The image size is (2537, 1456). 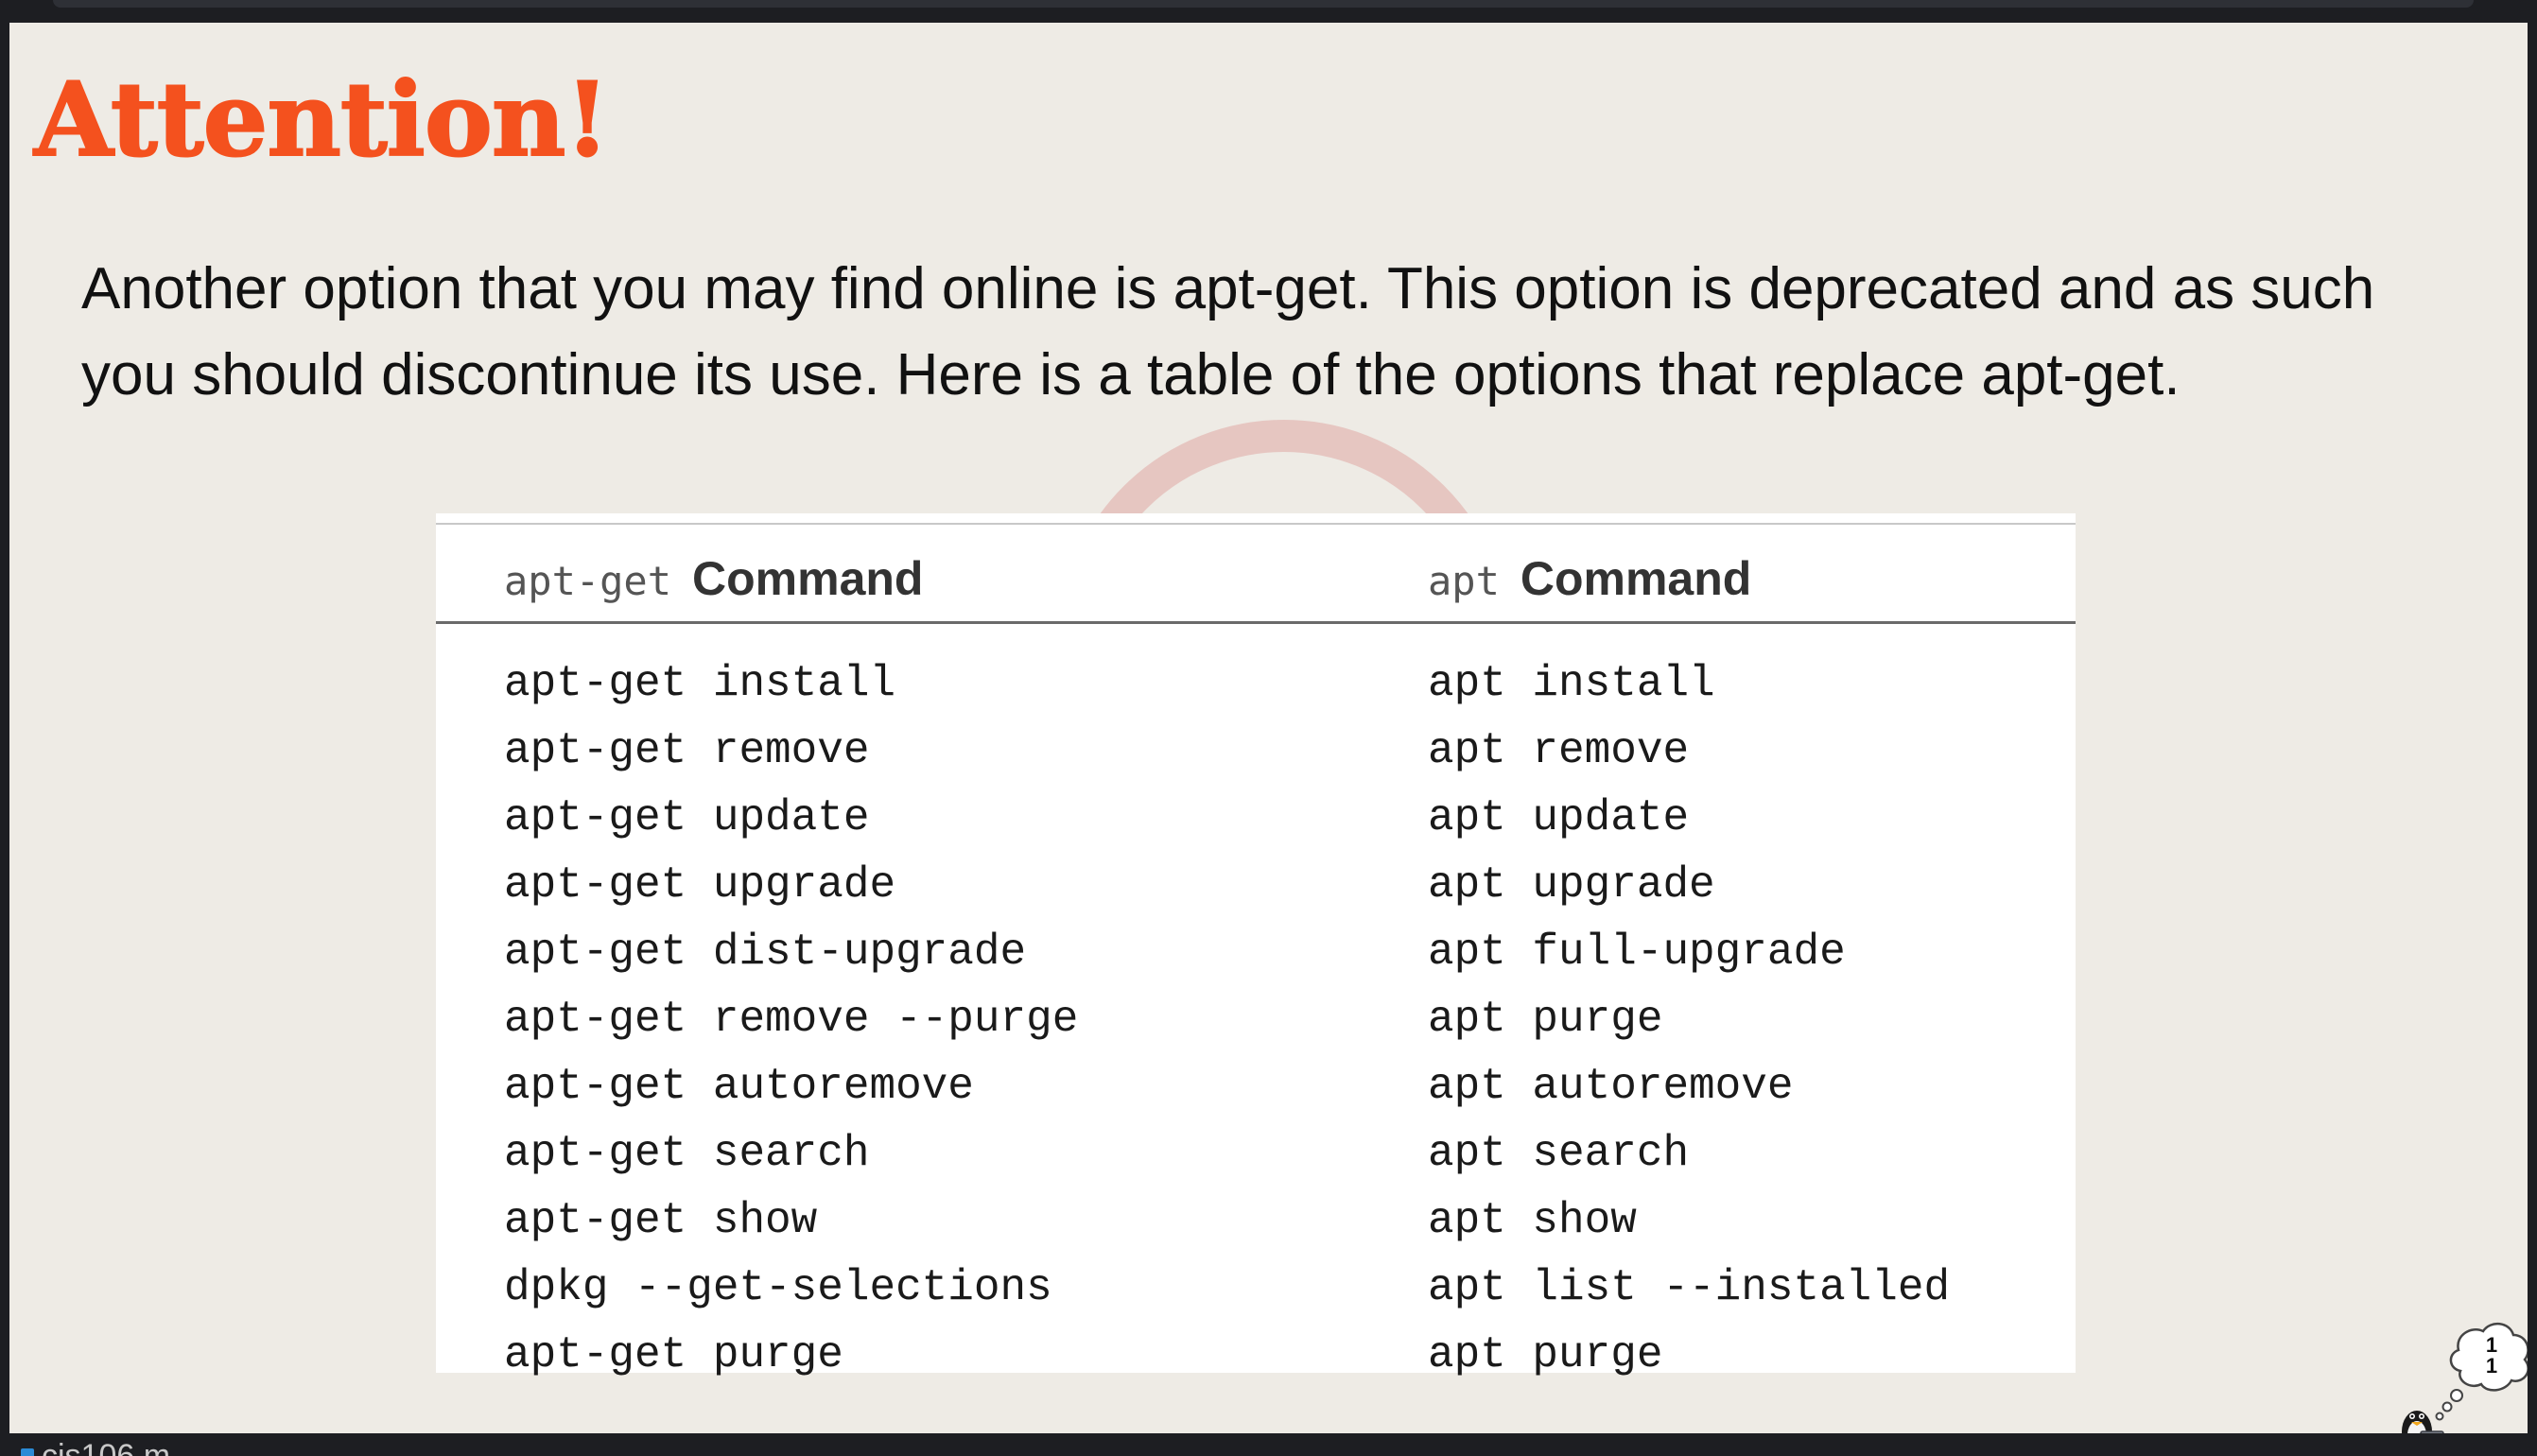 I want to click on header-code: apt, so click(x=1464, y=581).